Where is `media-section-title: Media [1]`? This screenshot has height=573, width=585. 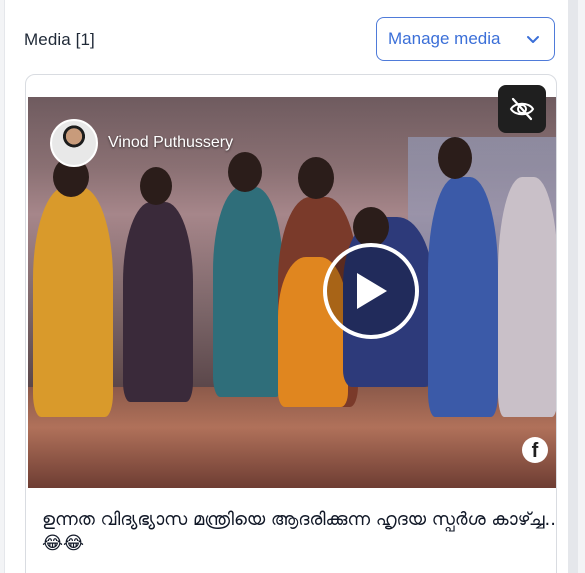 media-section-title: Media [1] is located at coordinates (59, 39).